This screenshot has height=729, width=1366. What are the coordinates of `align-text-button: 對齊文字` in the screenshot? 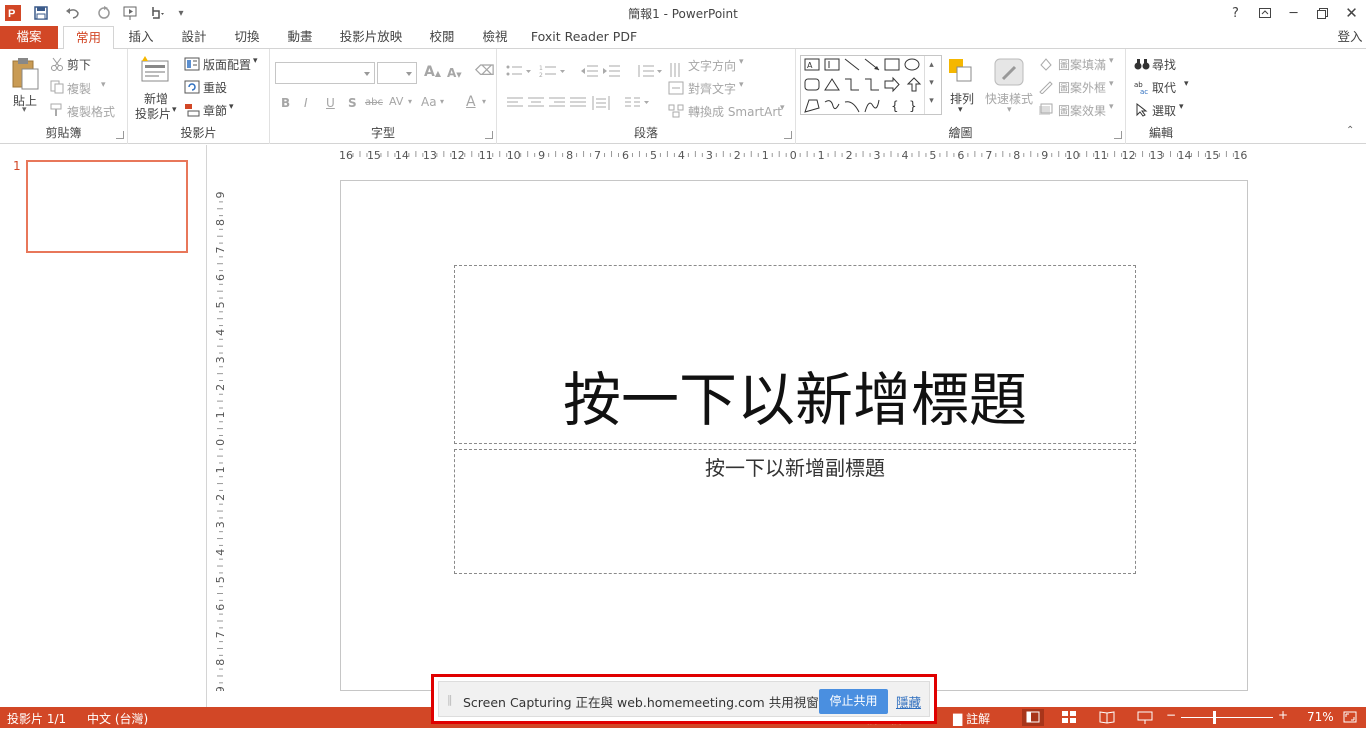 It's located at (712, 88).